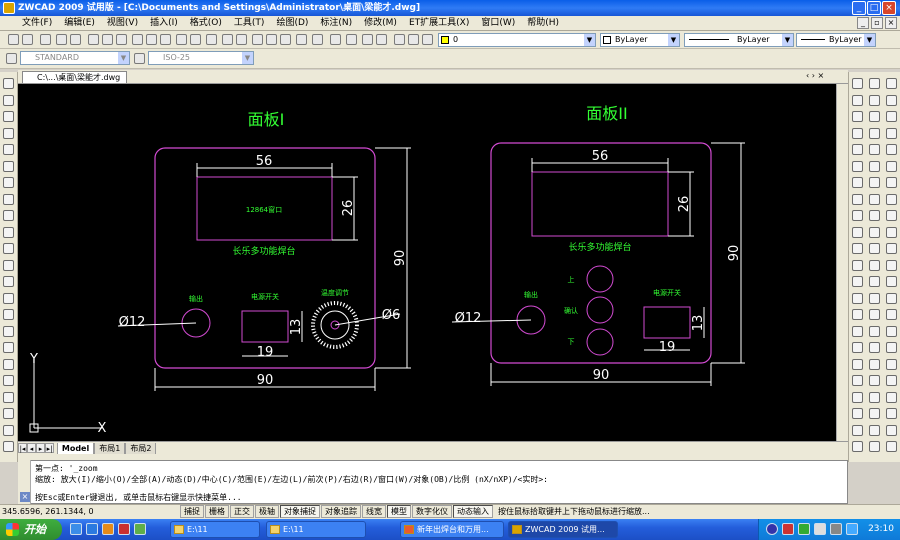  Describe the element at coordinates (11, 58) in the screenshot. I see `text-style-icon` at that location.